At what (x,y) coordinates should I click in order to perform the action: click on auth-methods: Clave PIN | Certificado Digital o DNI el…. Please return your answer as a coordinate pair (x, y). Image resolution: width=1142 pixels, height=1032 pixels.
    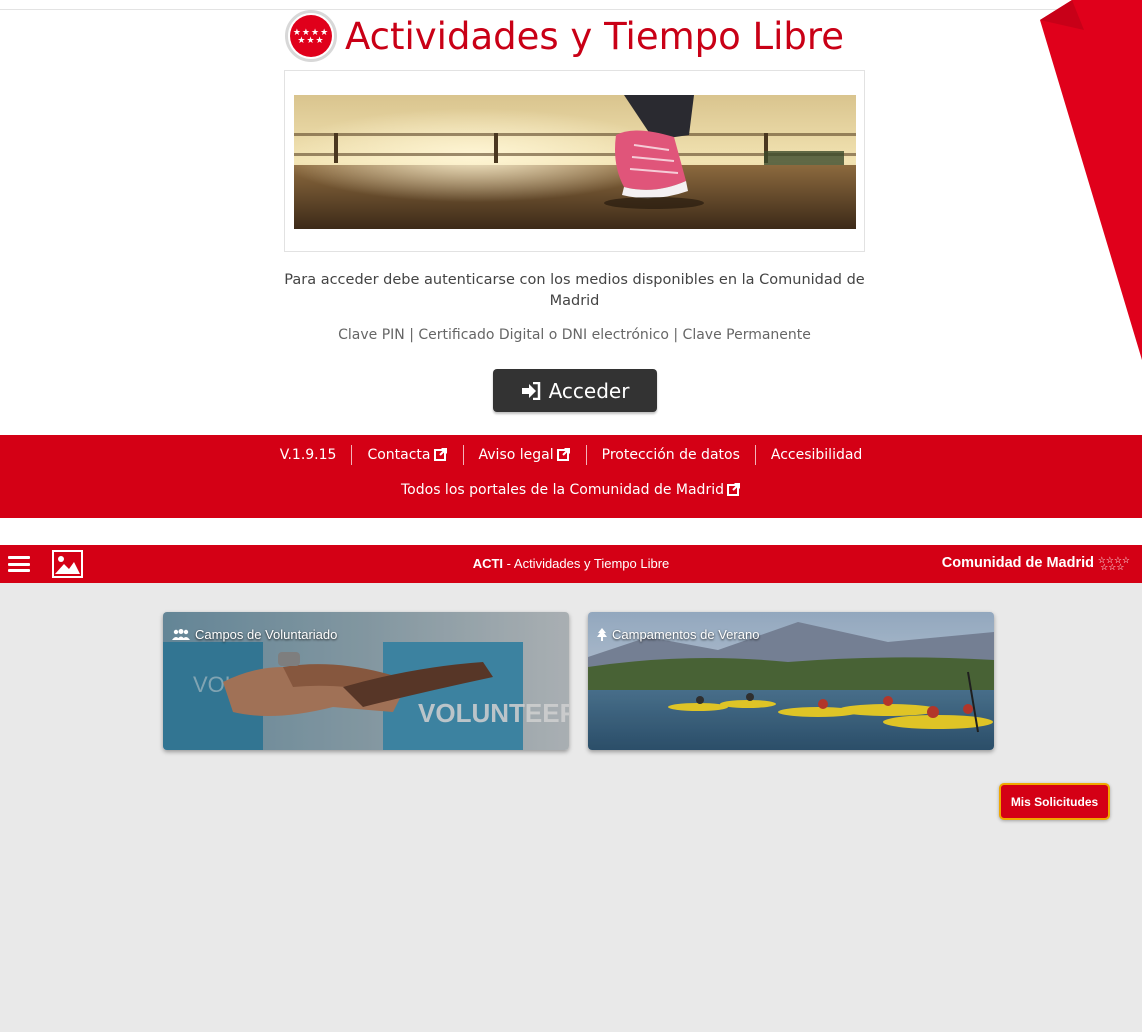
    Looking at the image, I should click on (574, 335).